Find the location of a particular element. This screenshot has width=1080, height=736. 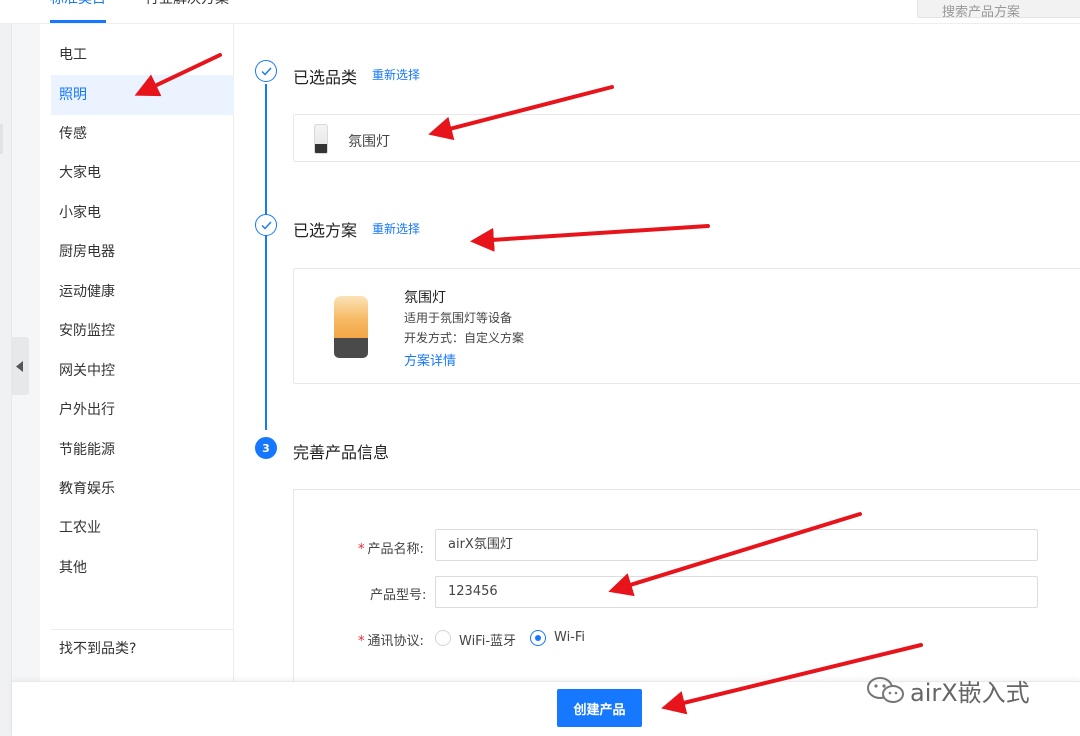

product-name-label: * 产品名称: is located at coordinates (391, 547).